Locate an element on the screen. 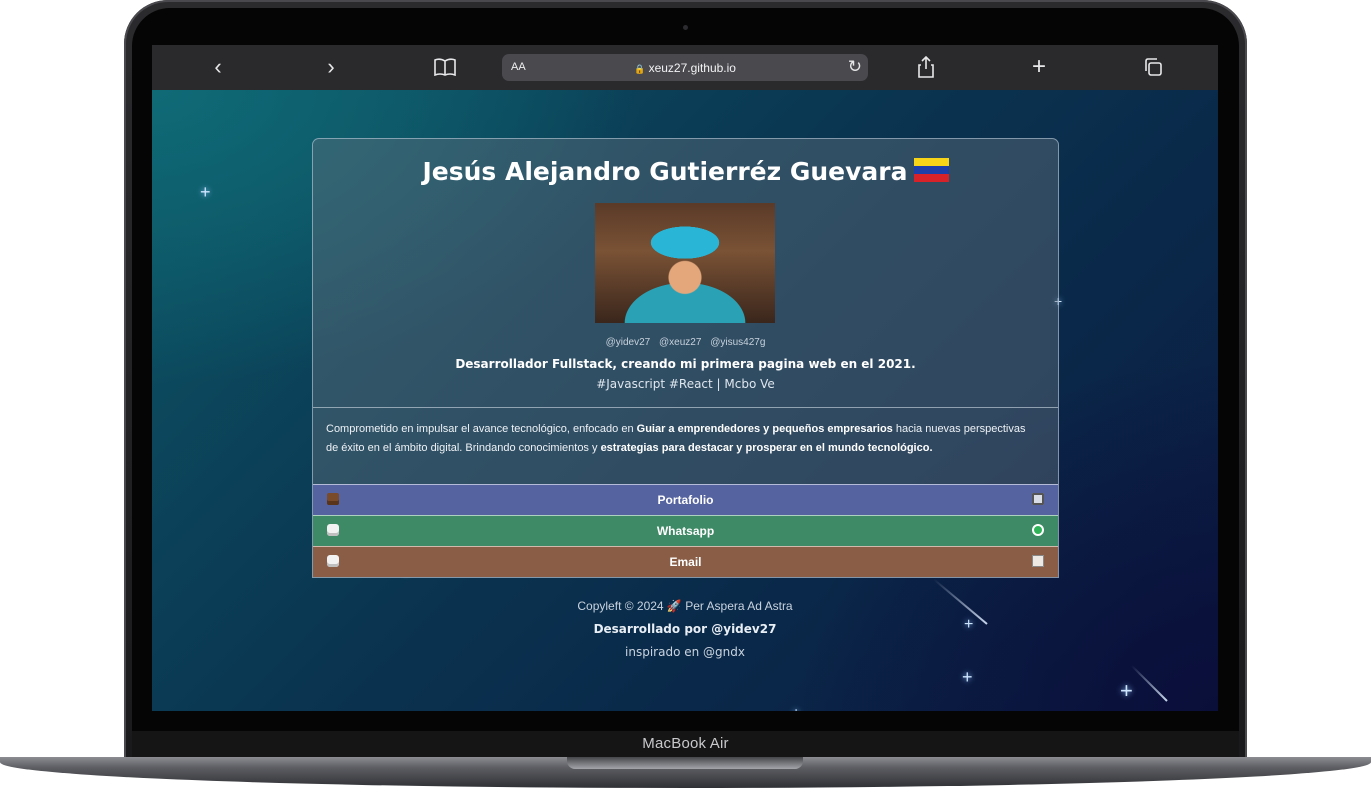  divider is located at coordinates (685, 407).